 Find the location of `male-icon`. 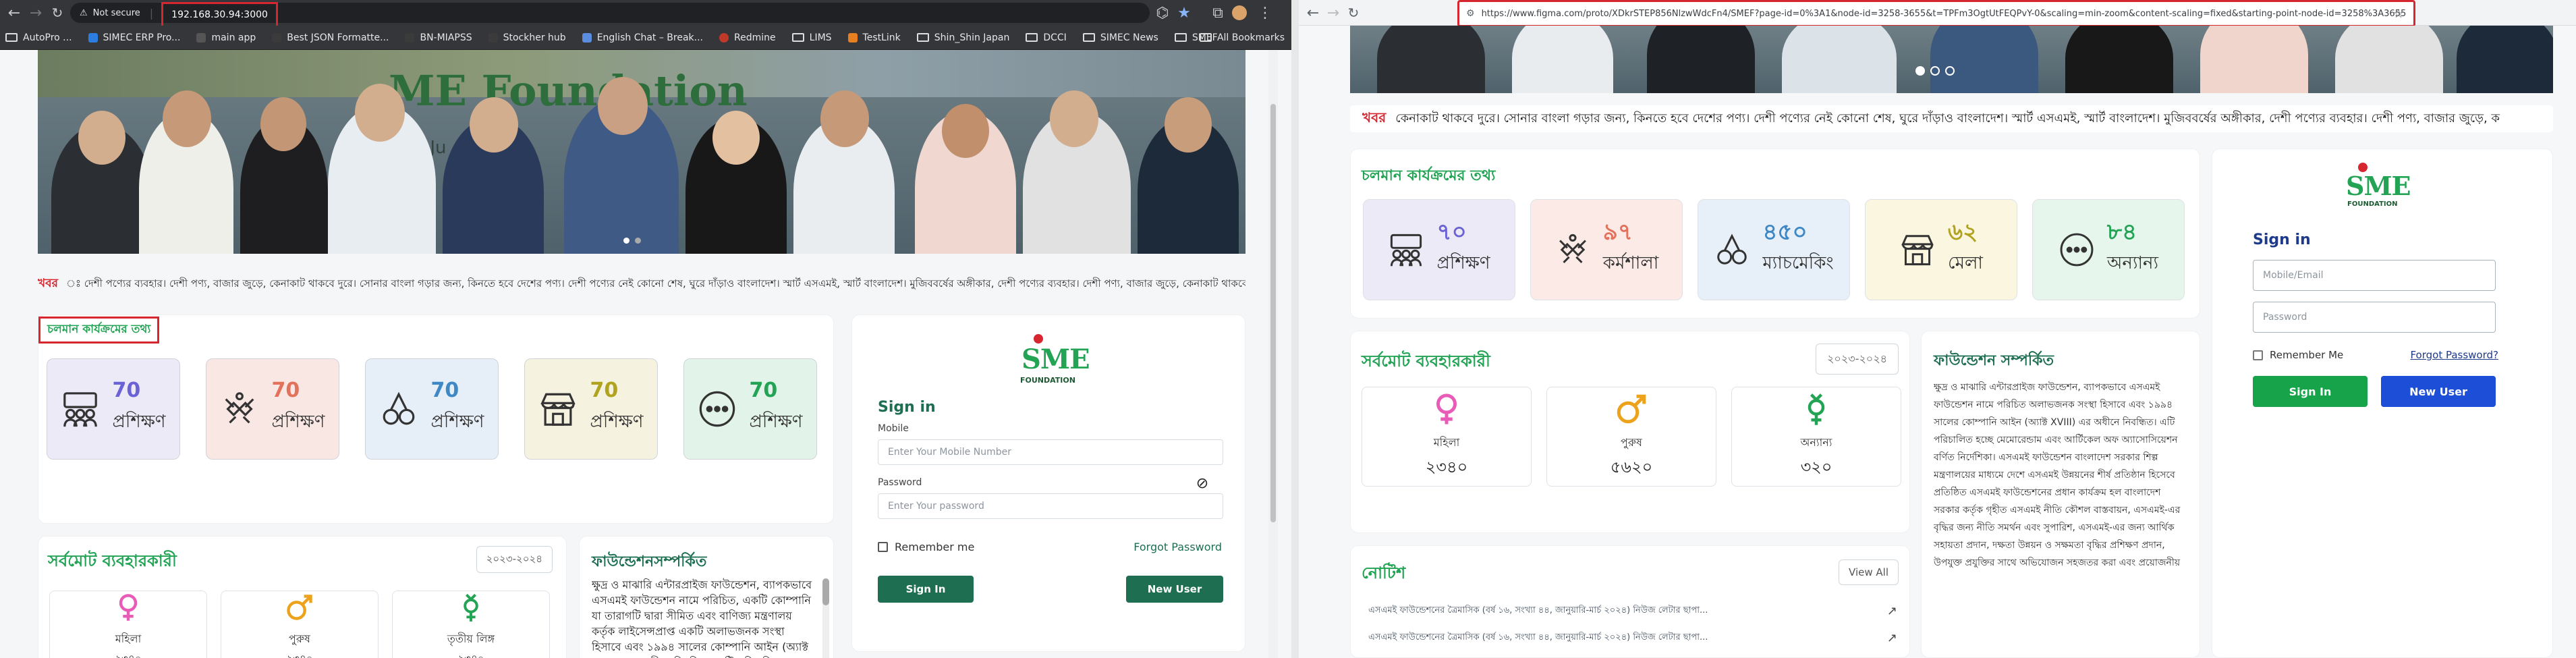

male-icon is located at coordinates (1631, 410).